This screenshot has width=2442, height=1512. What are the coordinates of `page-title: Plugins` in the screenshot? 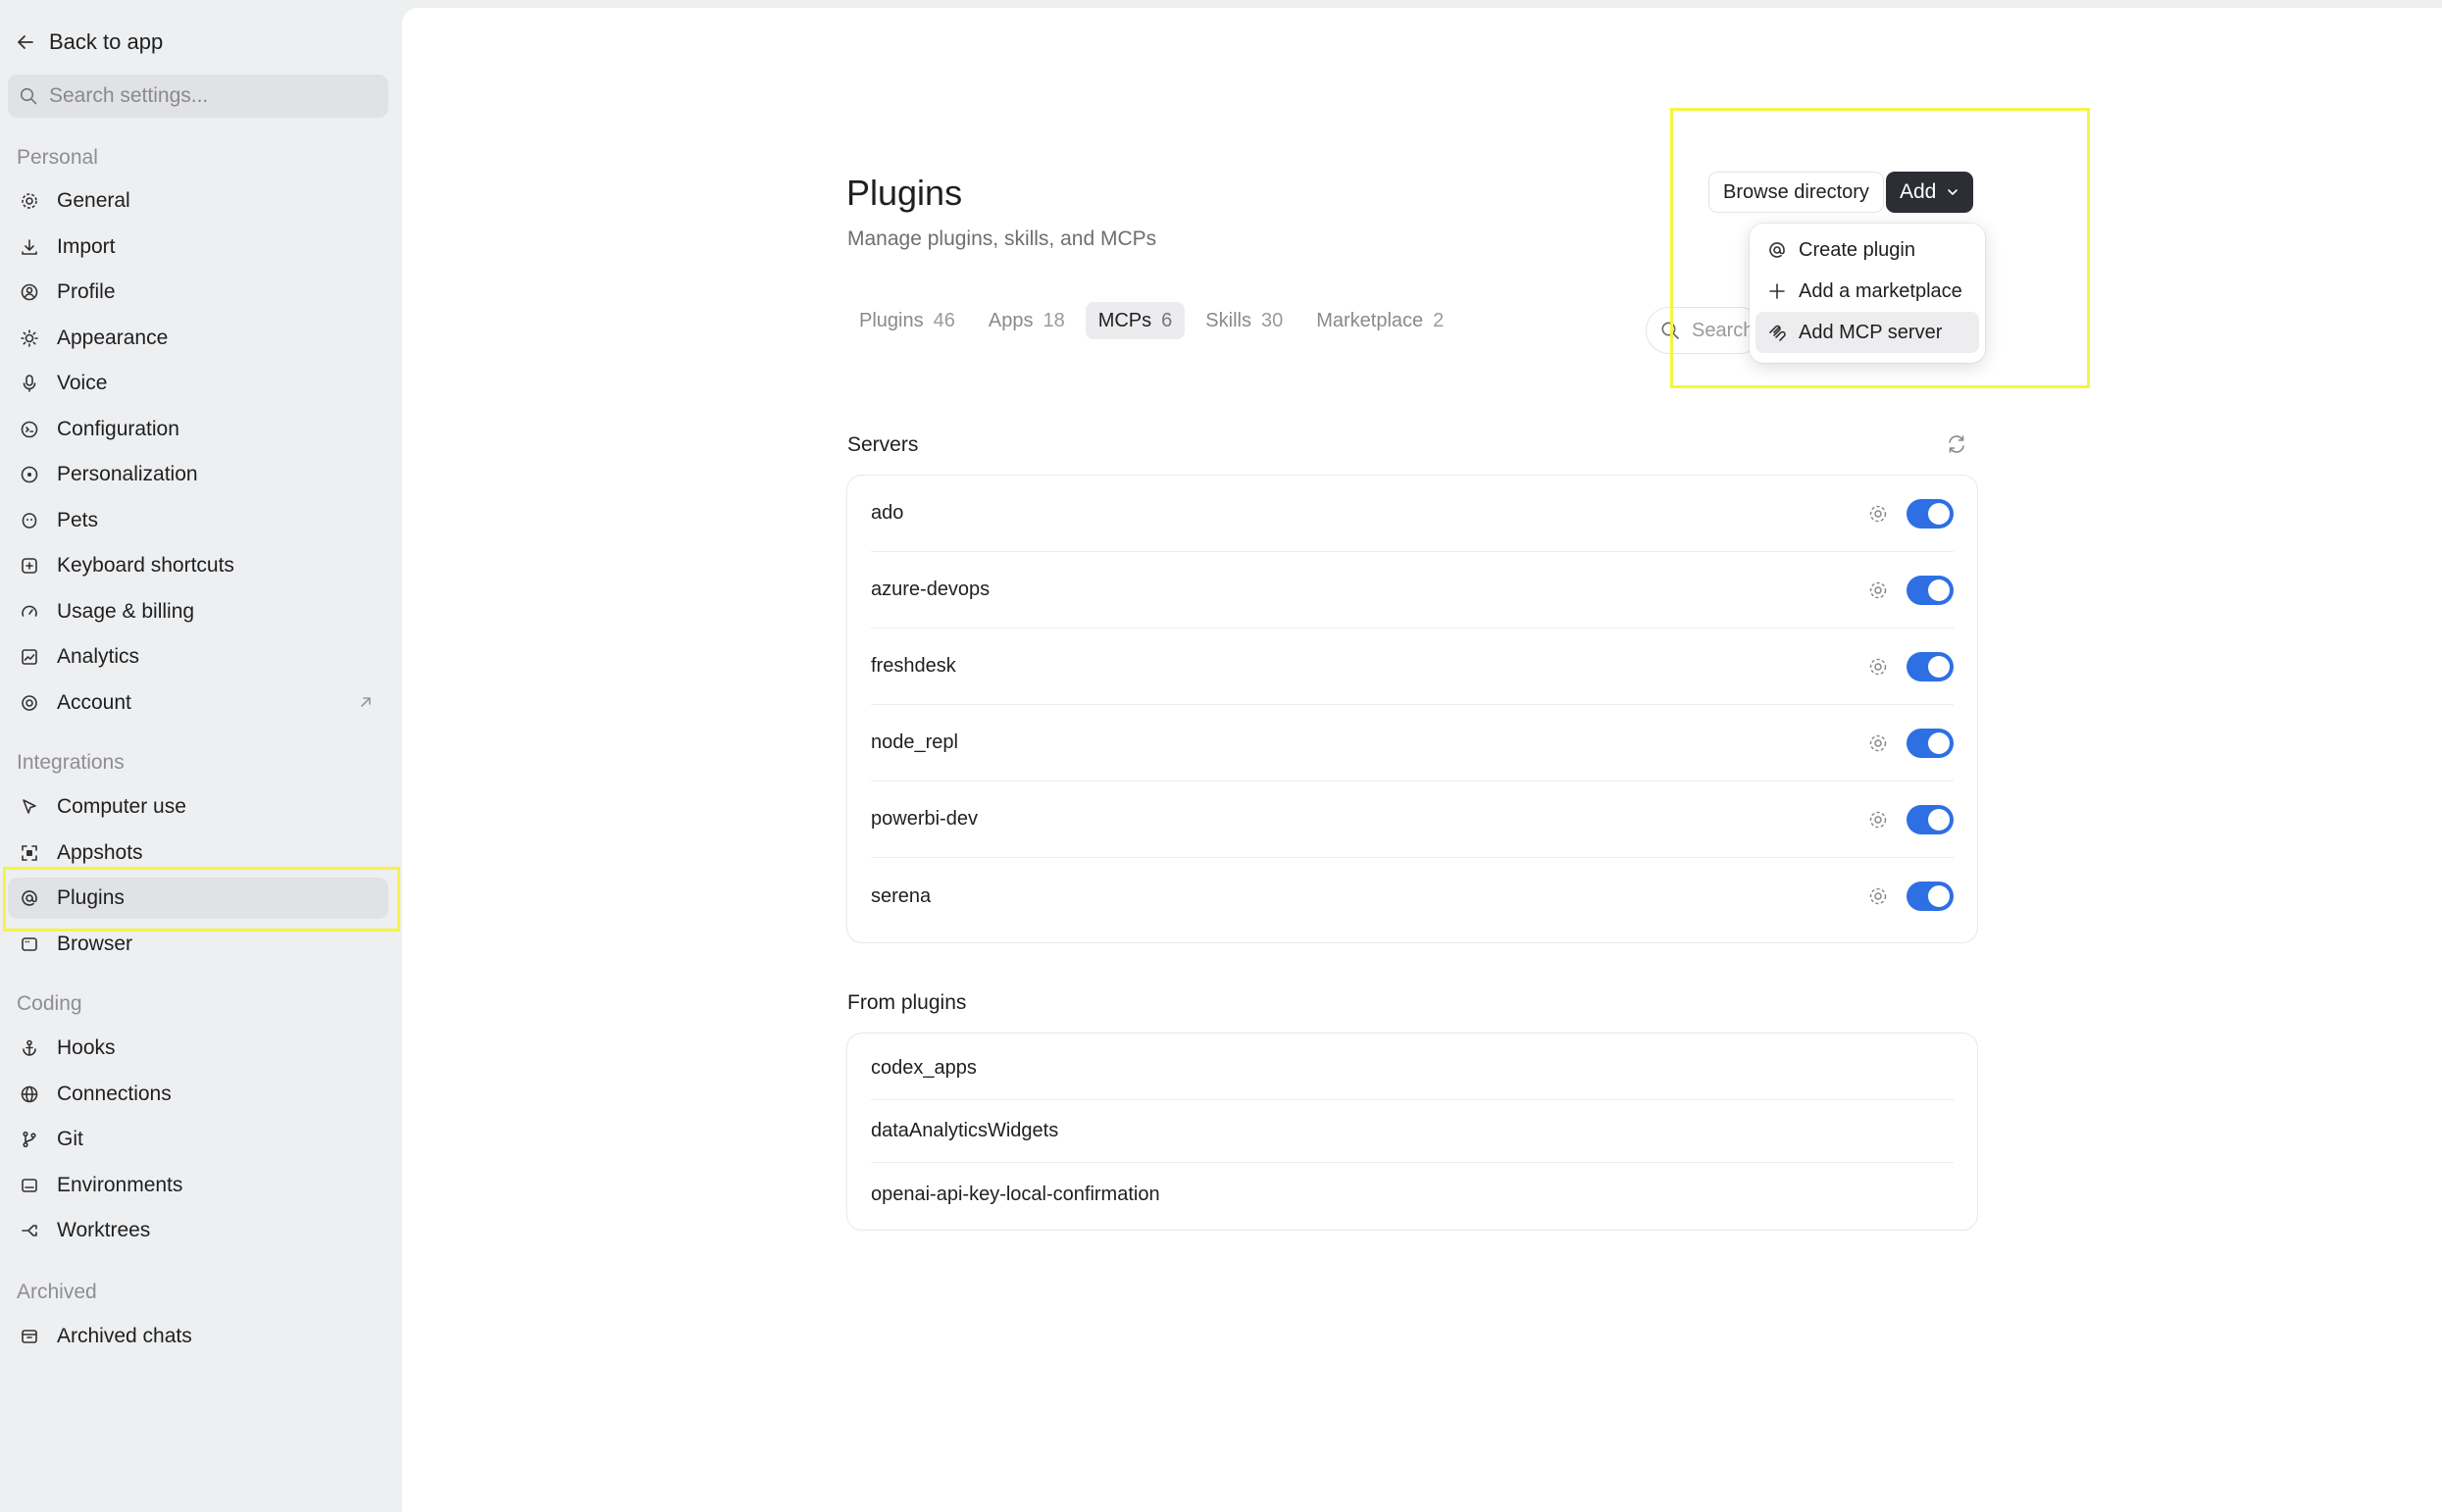 It's located at (904, 193).